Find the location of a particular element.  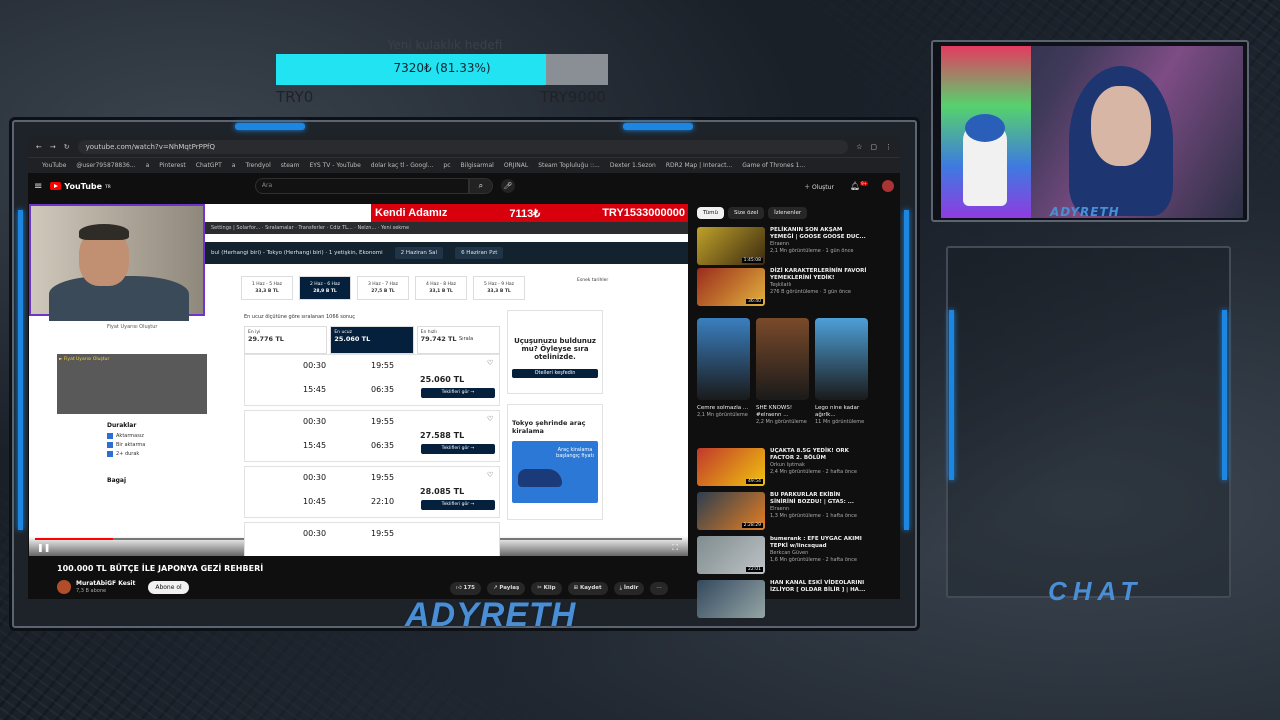

bookmark-item: ORJINAL is located at coordinates (516, 165).